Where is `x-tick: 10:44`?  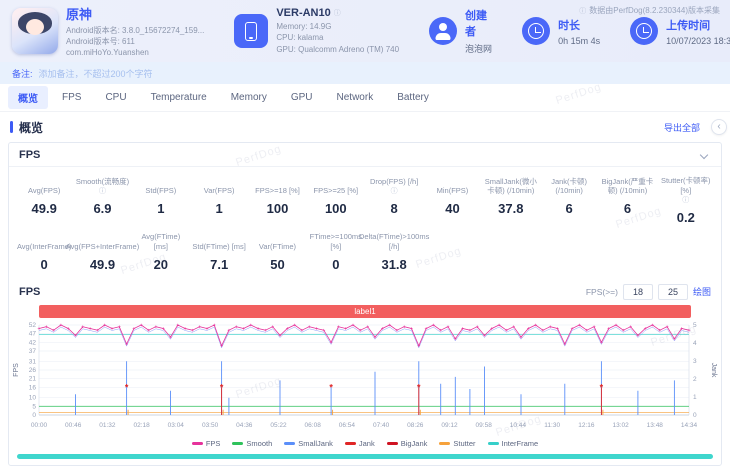 x-tick: 10:44 is located at coordinates (518, 425).